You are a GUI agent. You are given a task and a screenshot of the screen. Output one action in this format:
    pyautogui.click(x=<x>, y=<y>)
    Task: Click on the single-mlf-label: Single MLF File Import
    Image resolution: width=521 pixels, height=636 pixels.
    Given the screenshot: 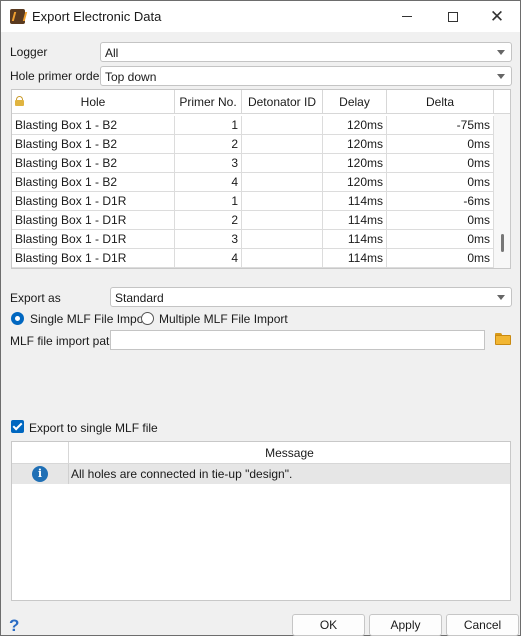 What is the action you would take?
    pyautogui.click(x=90, y=319)
    